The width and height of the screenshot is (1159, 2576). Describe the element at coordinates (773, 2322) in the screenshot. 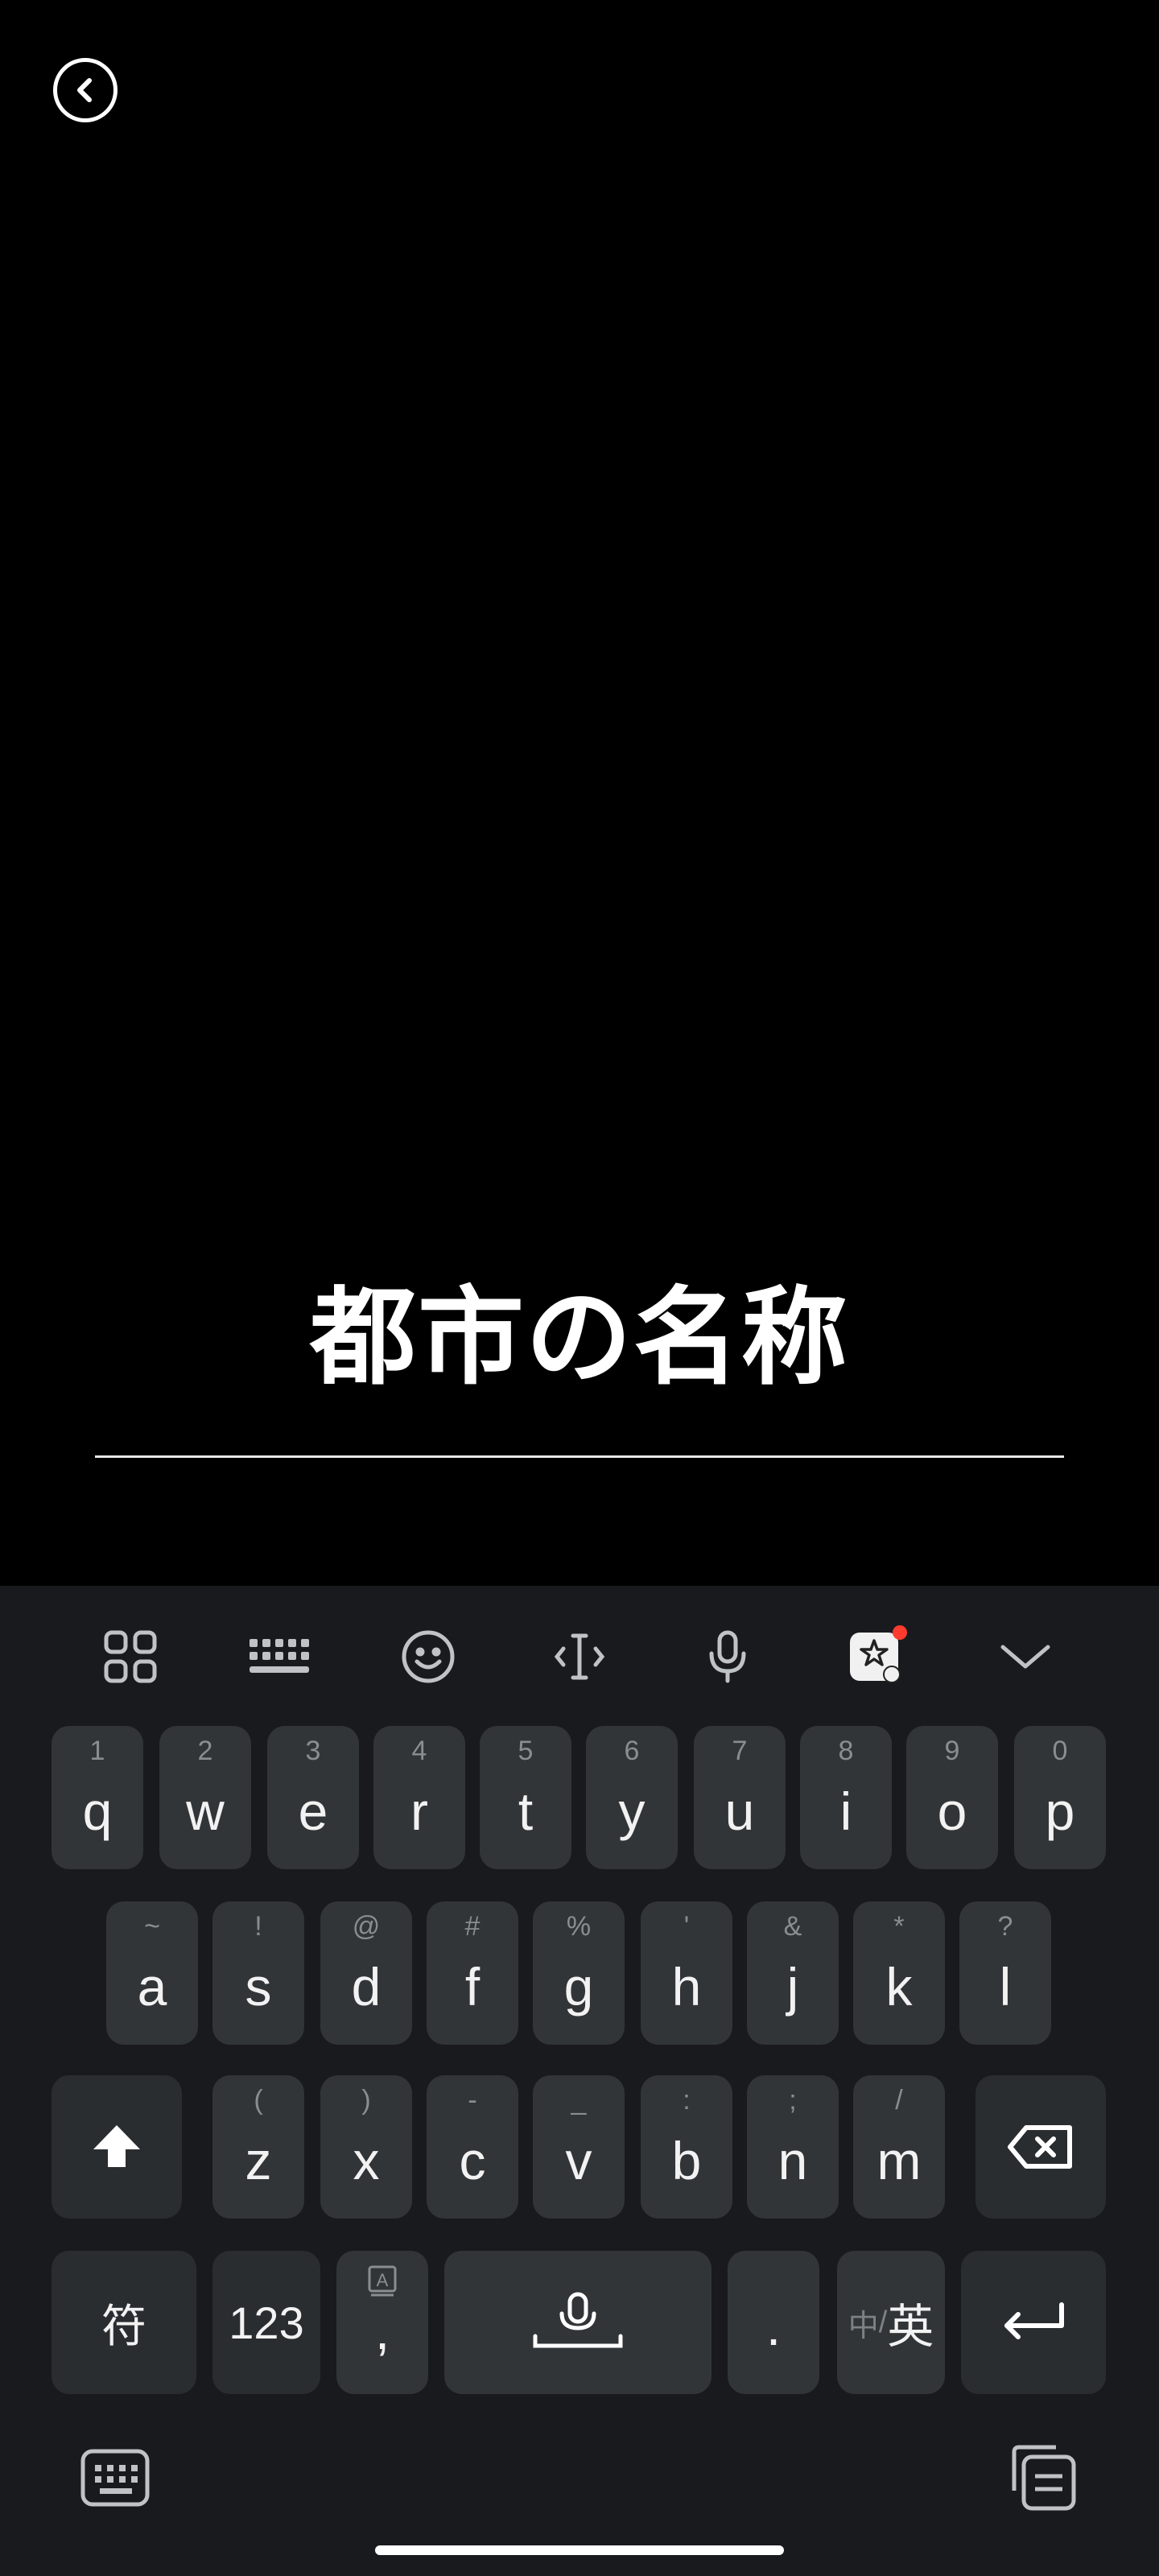

I see `period-key: .` at that location.